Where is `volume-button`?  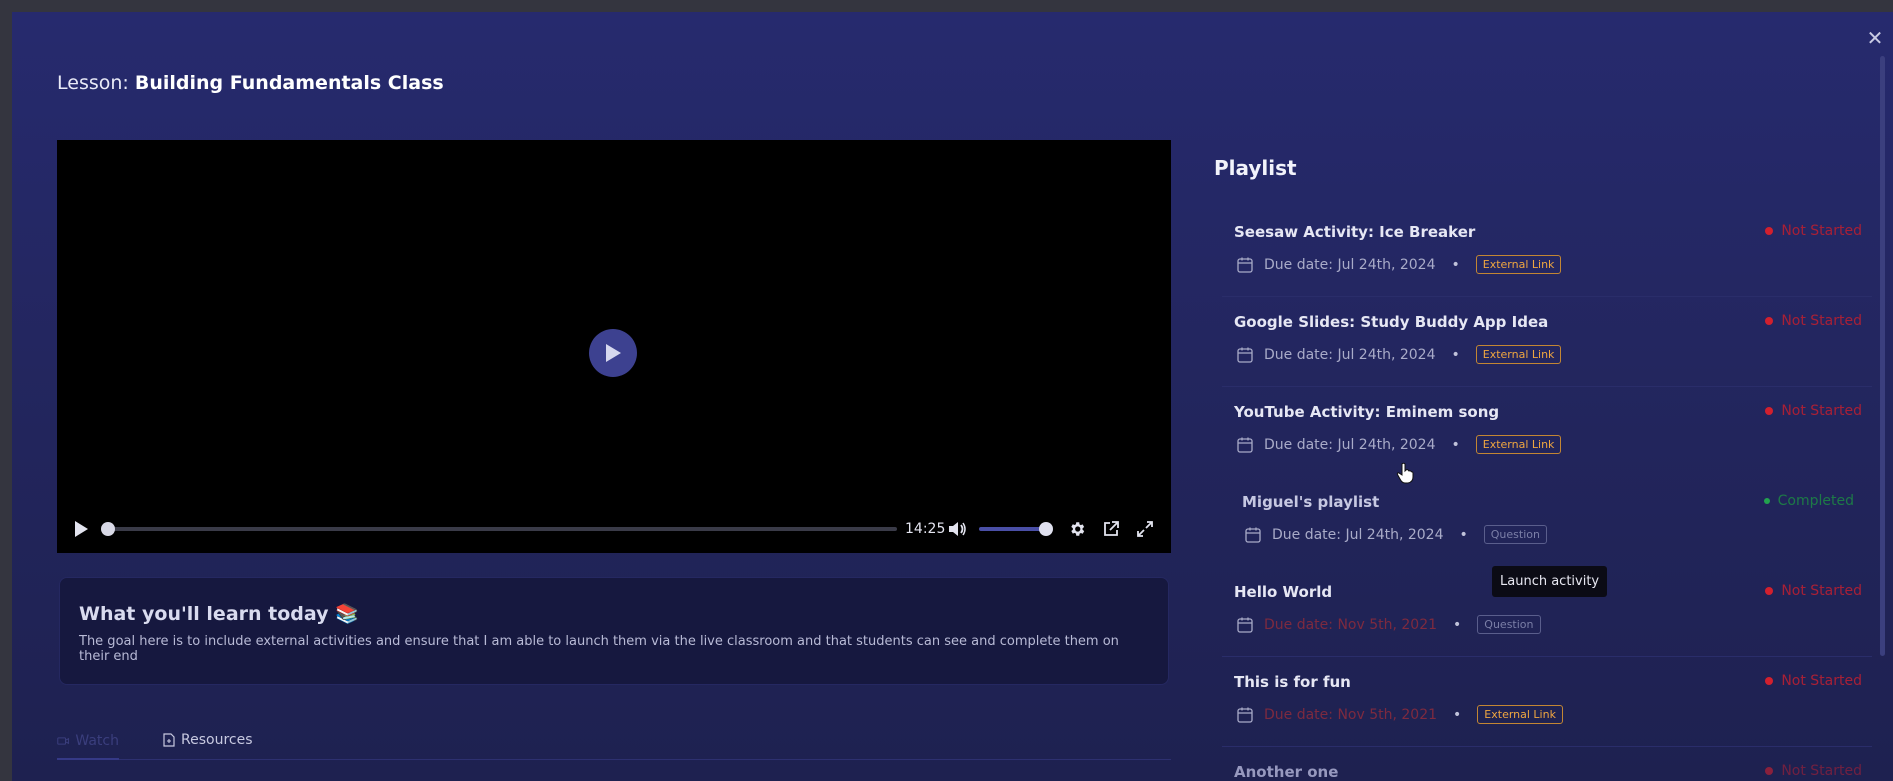
volume-button is located at coordinates (957, 529).